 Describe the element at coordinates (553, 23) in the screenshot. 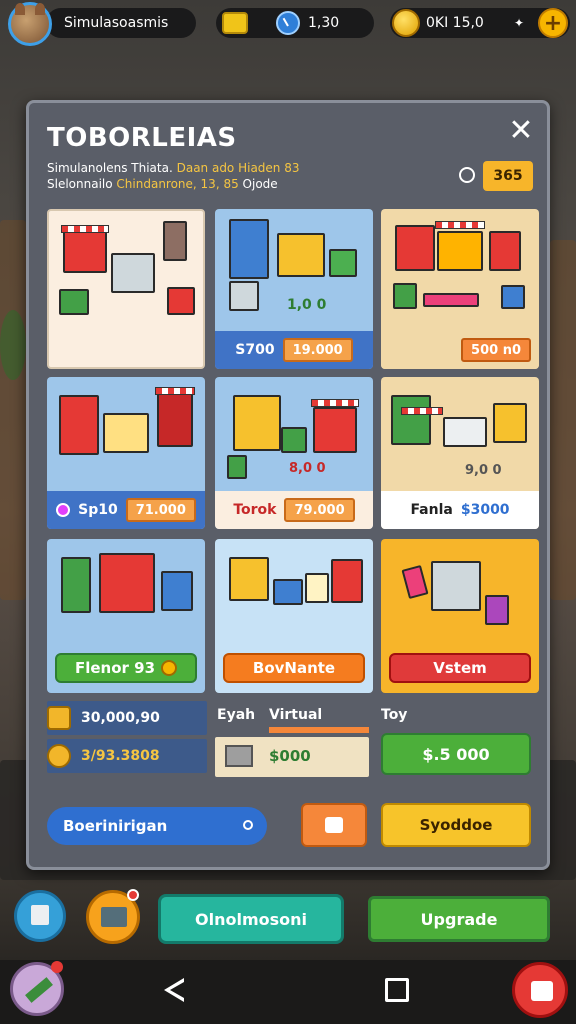

I see `add-coins-button: +` at that location.